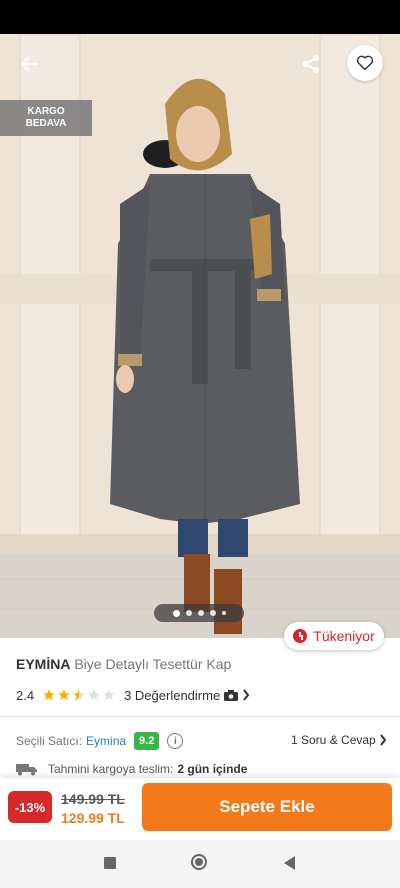 This screenshot has height=888, width=400. What do you see at coordinates (289, 863) in the screenshot?
I see `system-back-button` at bounding box center [289, 863].